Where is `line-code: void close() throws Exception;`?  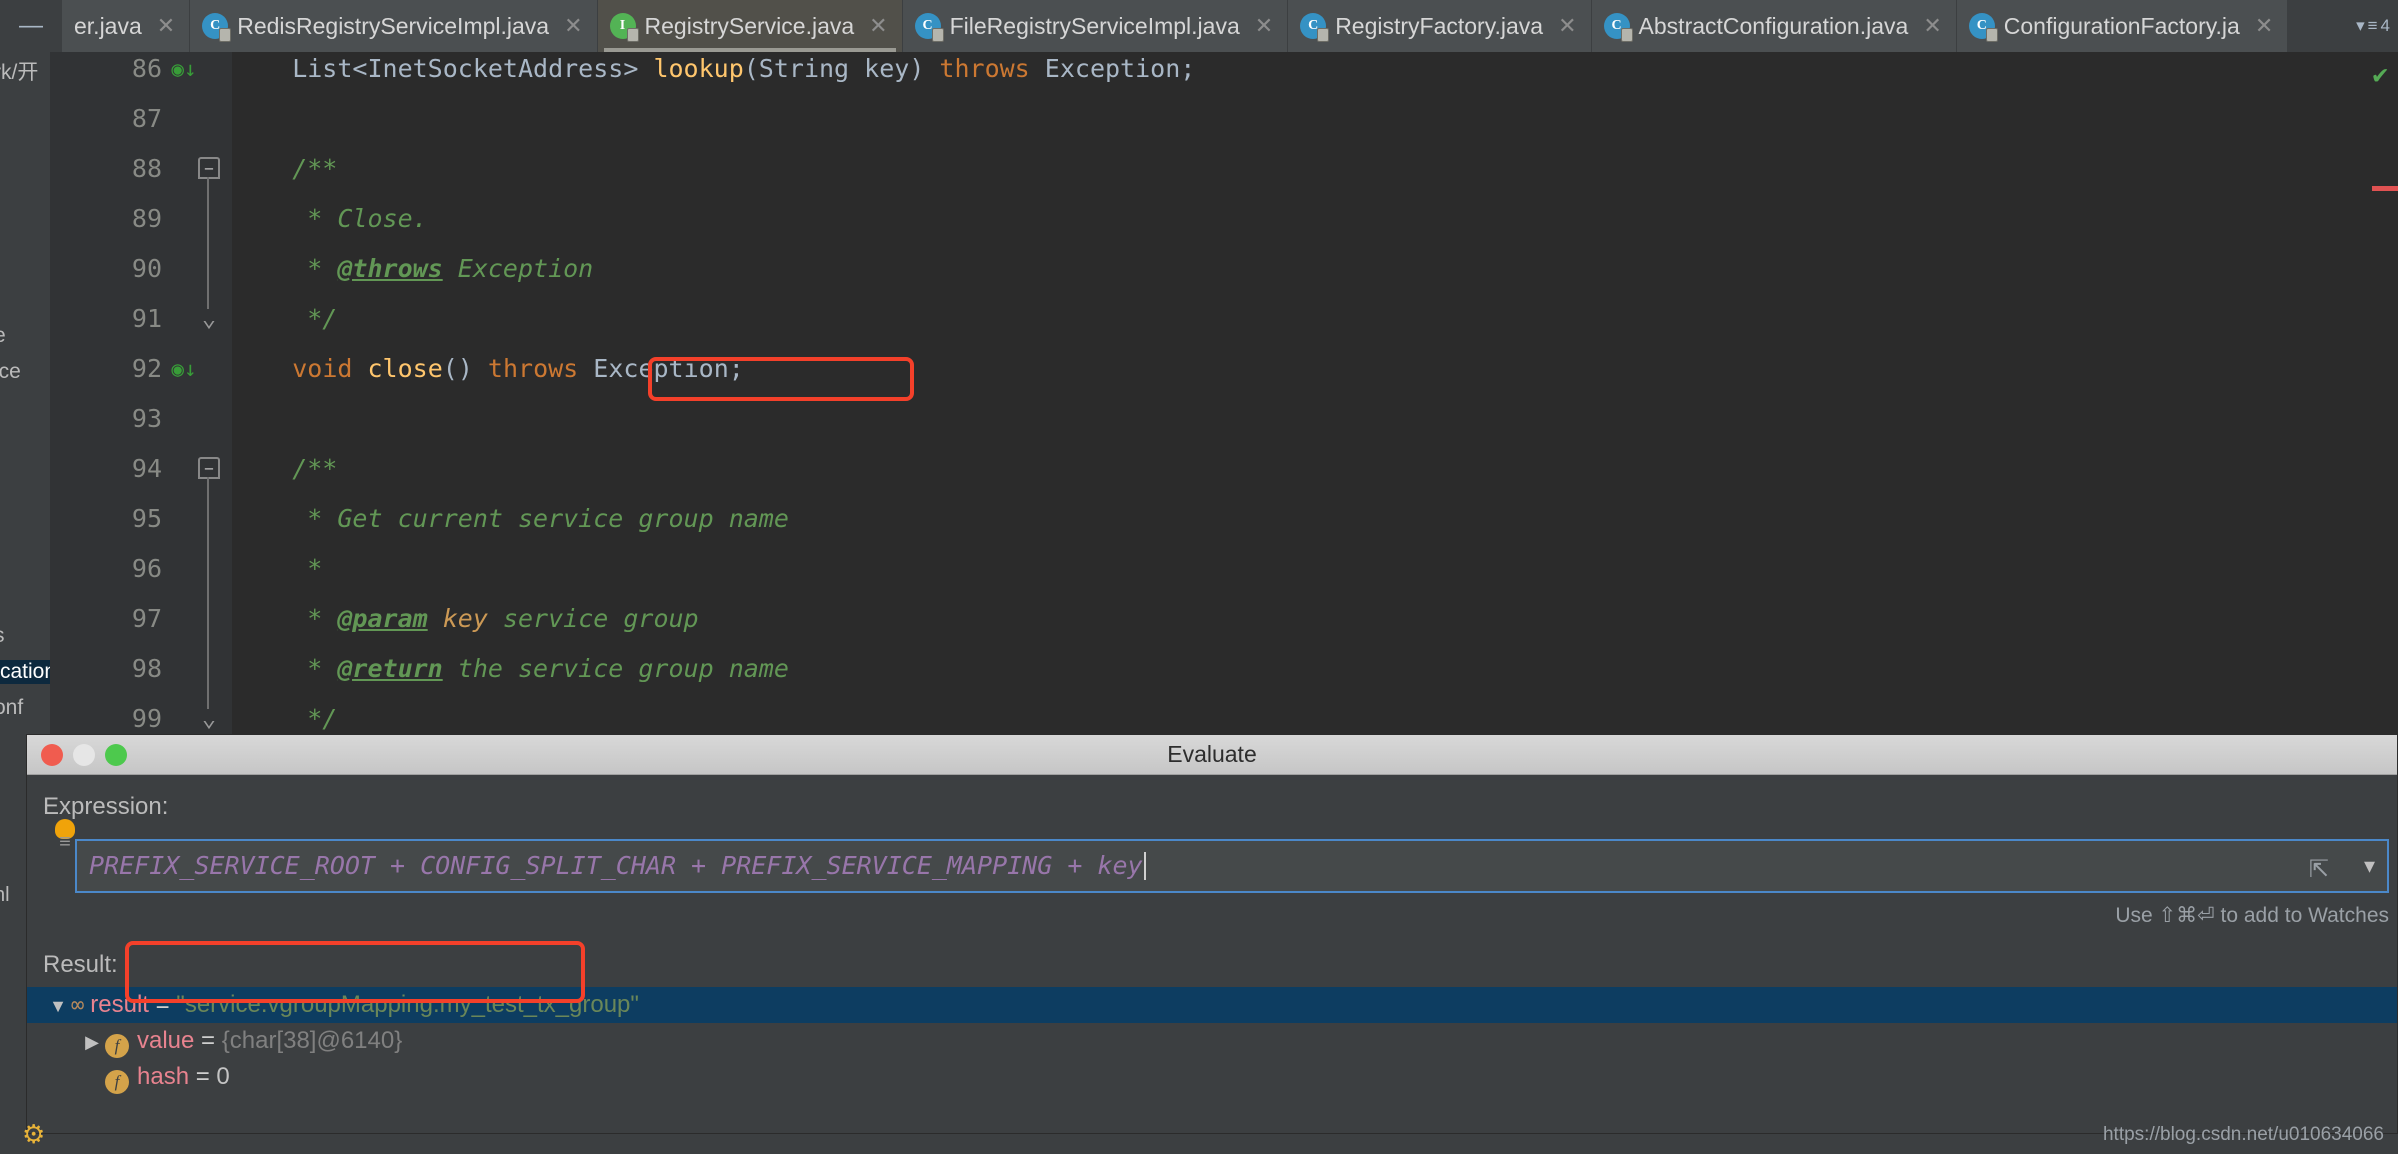 line-code: void close() throws Exception; is located at coordinates (488, 369).